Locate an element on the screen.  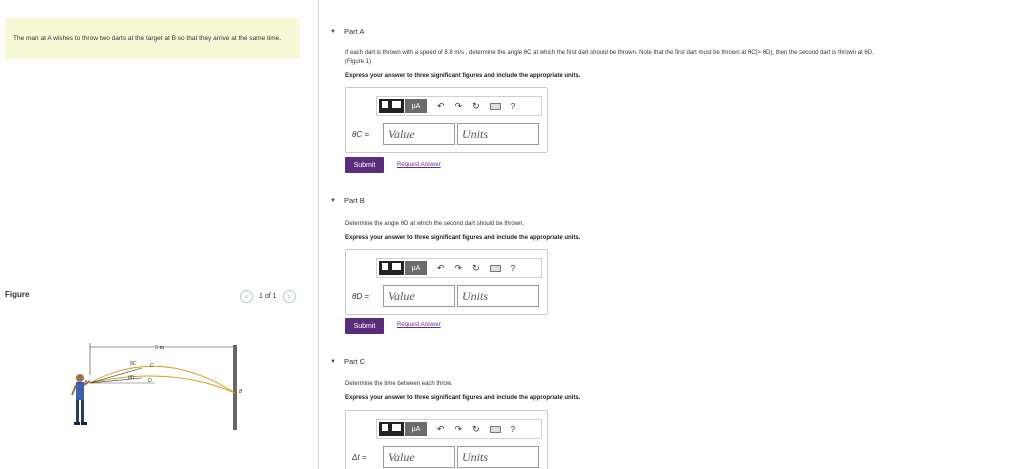
part-b-title: Part B is located at coordinates (354, 200).